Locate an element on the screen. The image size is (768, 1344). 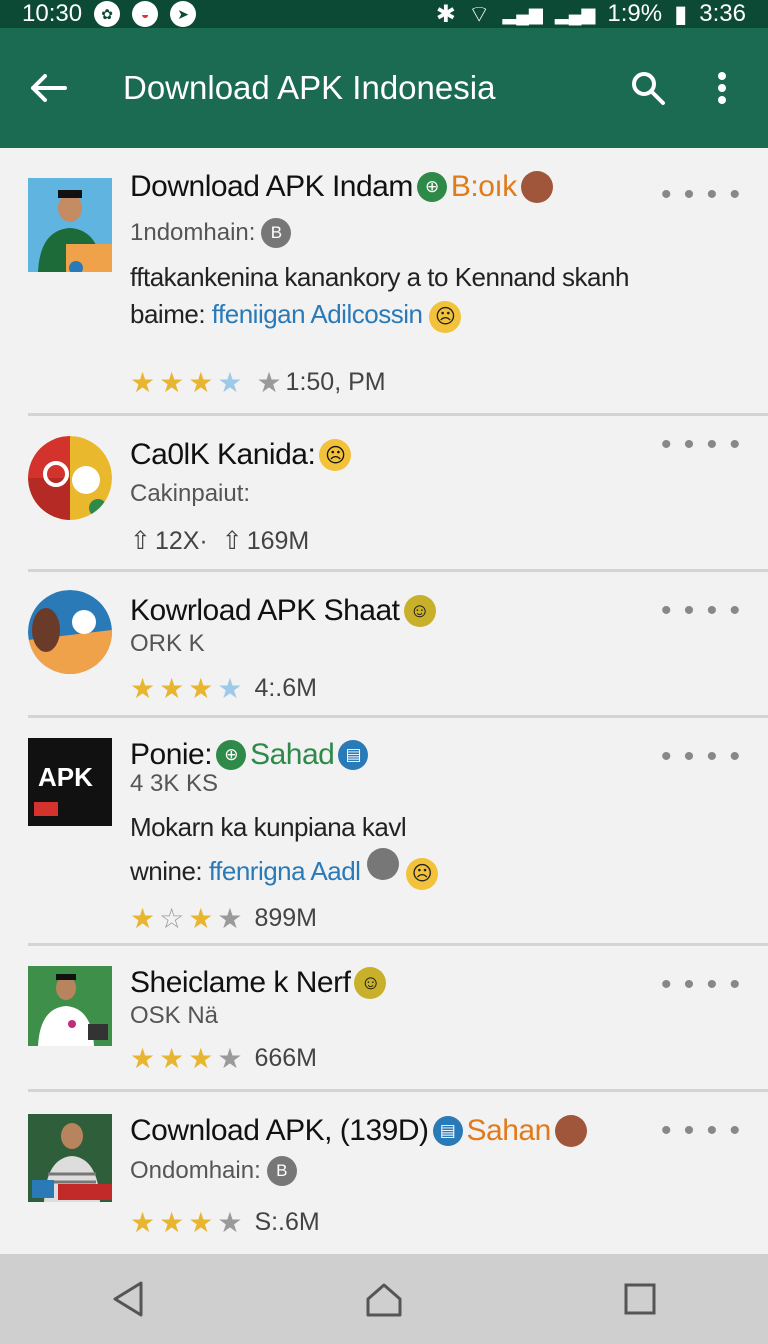
item-description: baime: ffeniigan Adilcossin ☹ is located at coordinates (296, 316).